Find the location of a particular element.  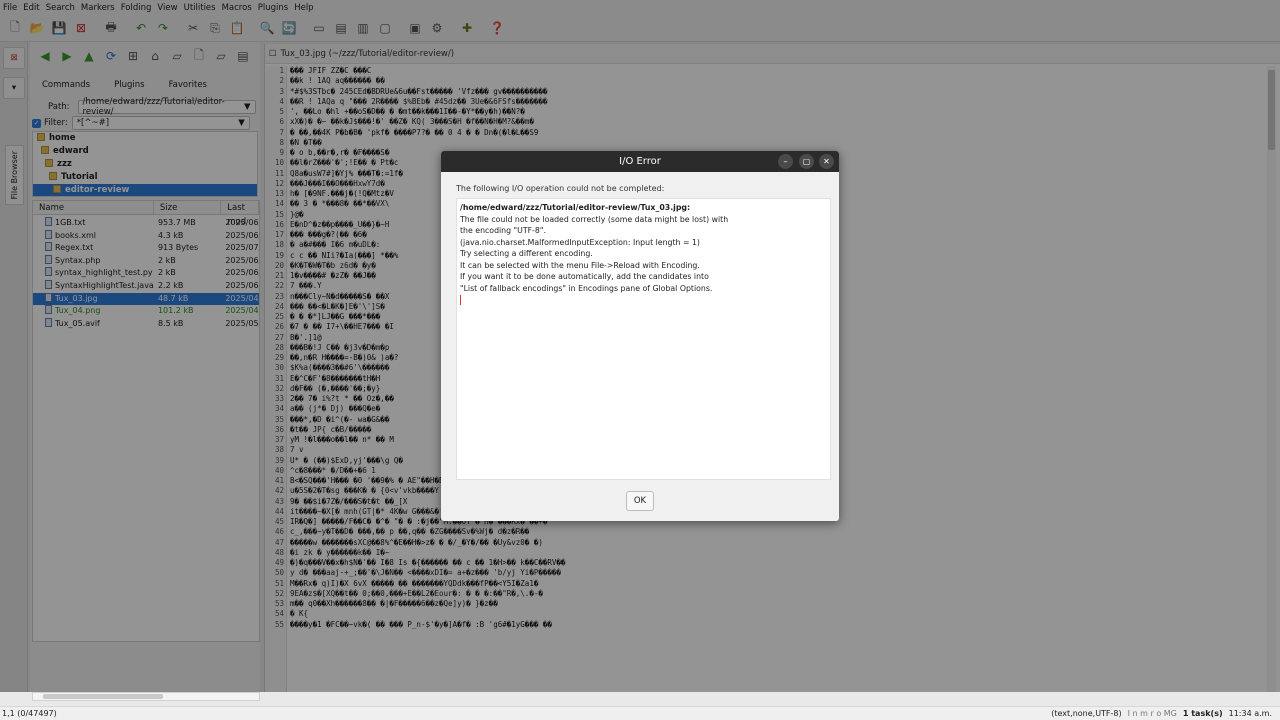

close-icon: ✕ is located at coordinates (826, 161).